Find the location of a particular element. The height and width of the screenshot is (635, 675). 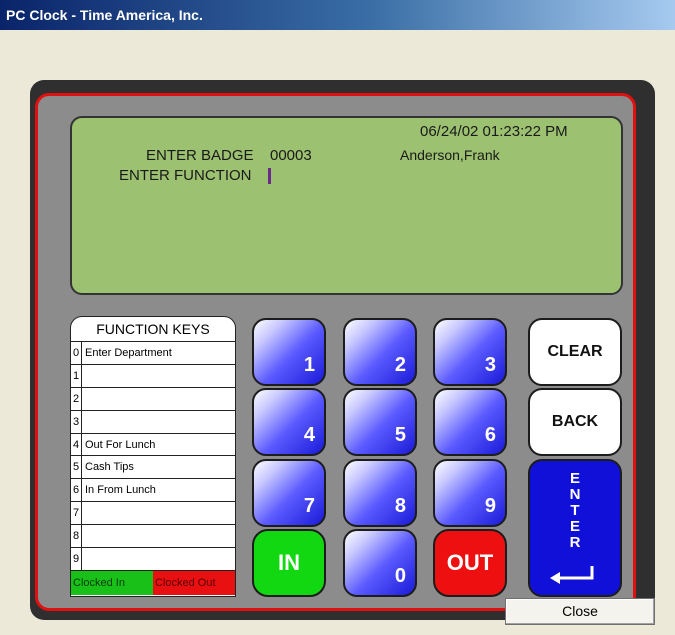

close-button: Close is located at coordinates (580, 611).